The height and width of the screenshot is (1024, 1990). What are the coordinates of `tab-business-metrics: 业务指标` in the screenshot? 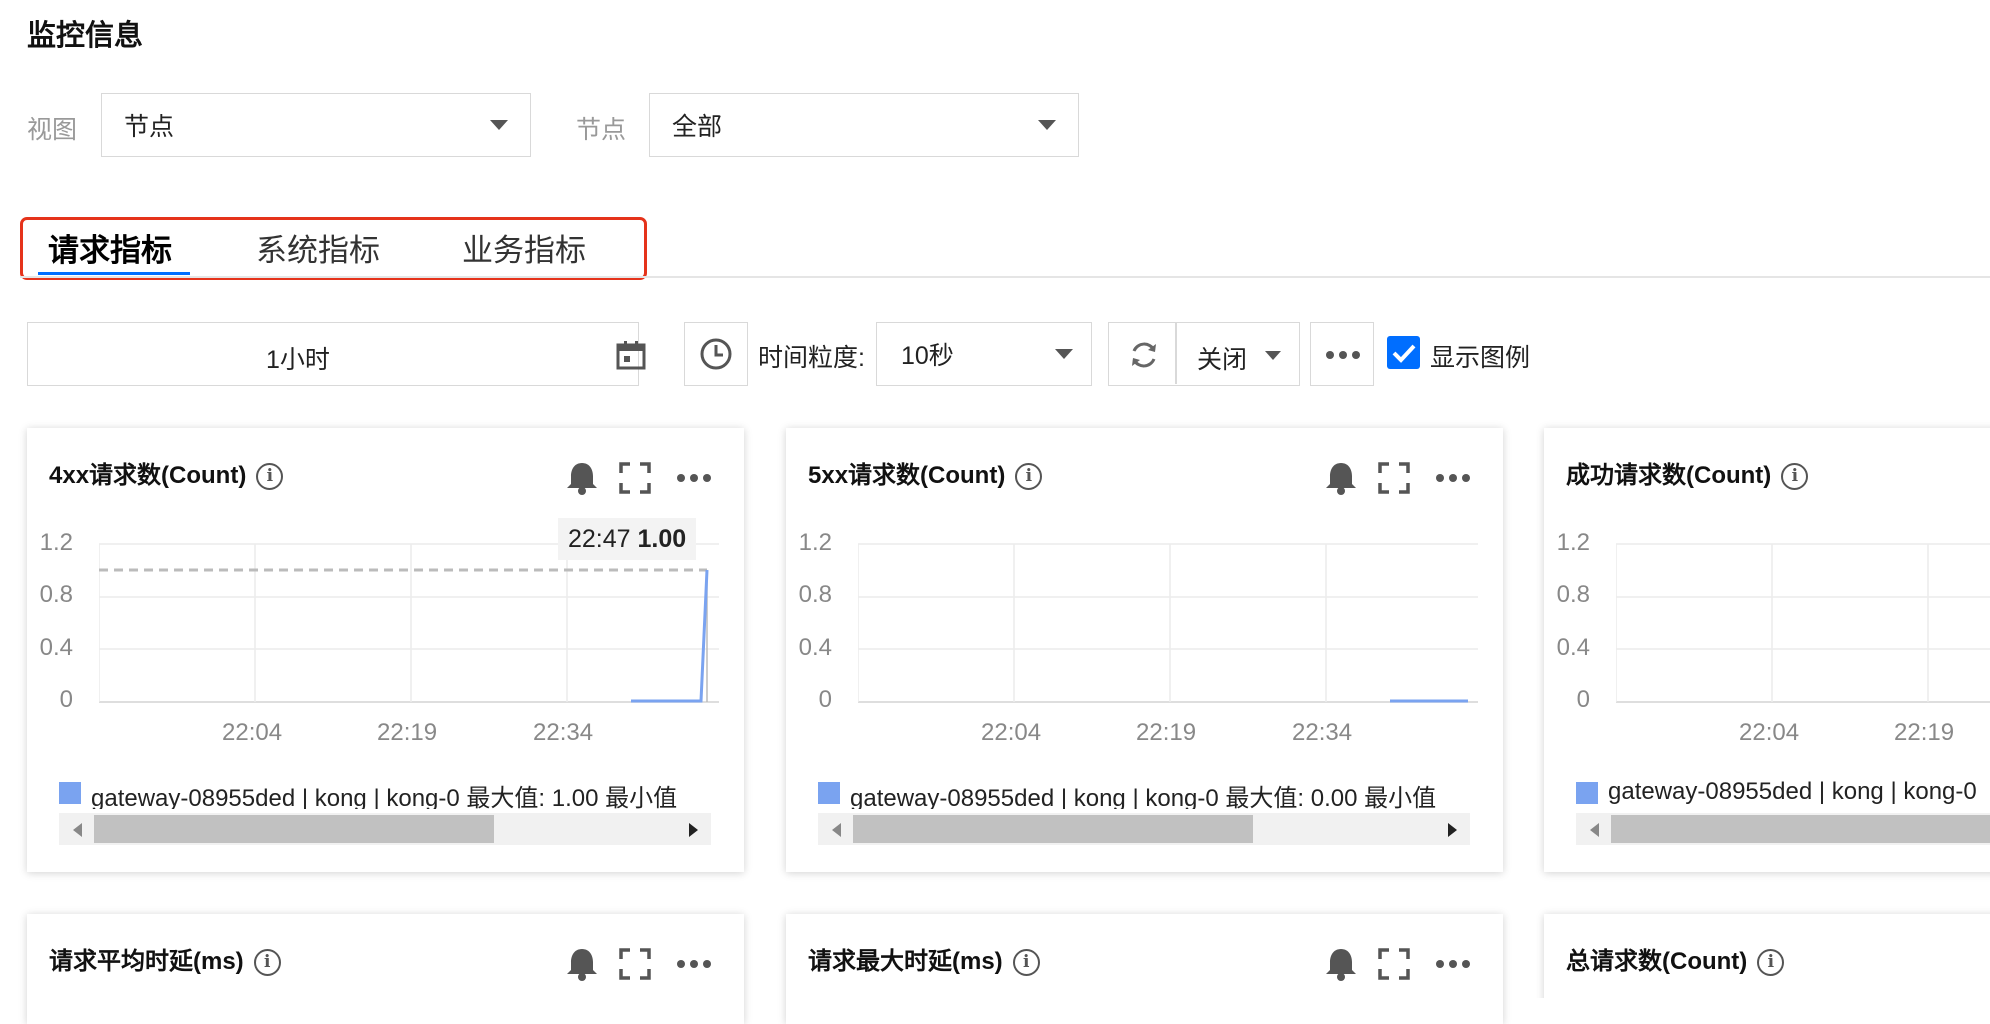 It's located at (524, 247).